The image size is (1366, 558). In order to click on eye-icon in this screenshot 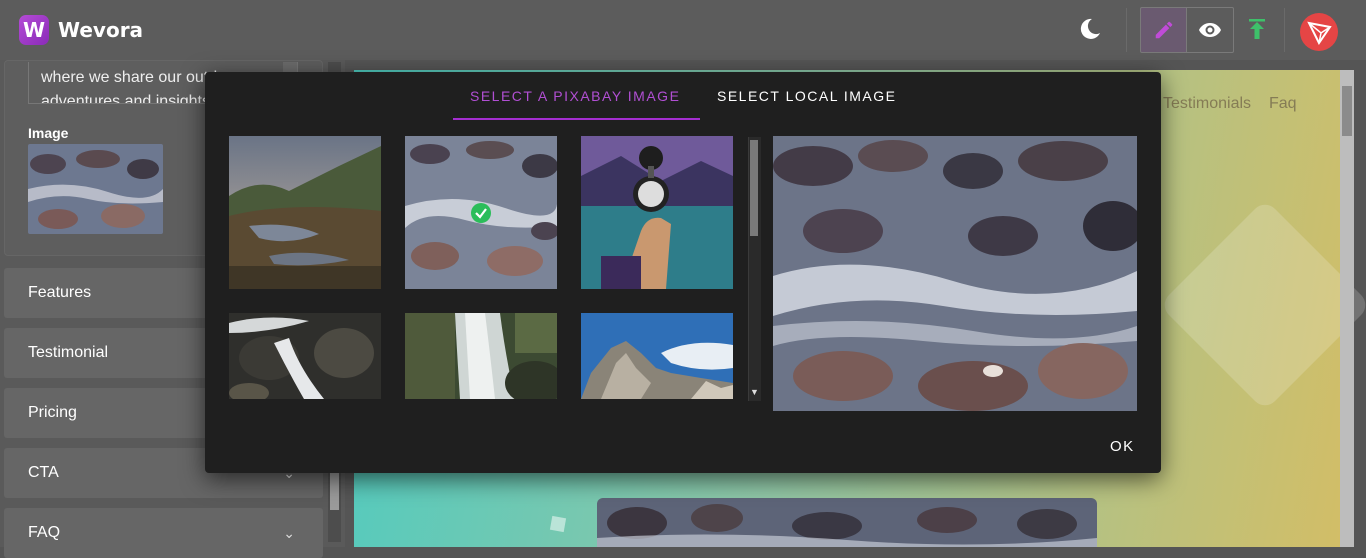, I will do `click(1210, 30)`.